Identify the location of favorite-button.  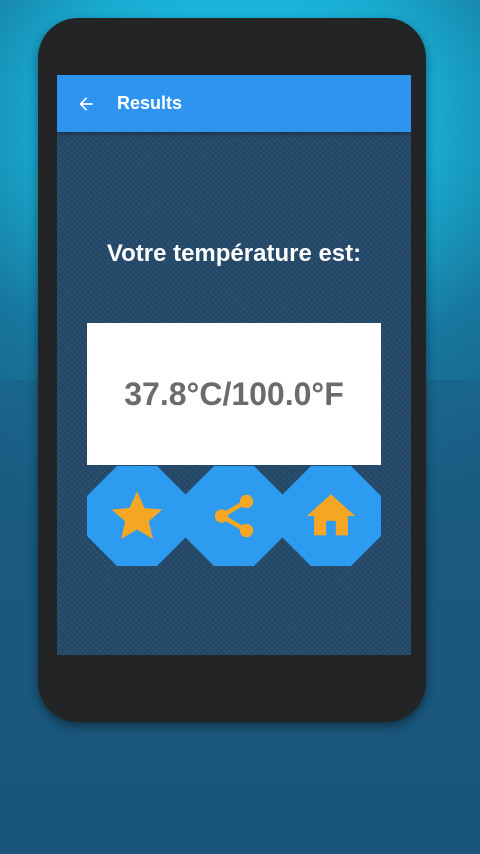
(137, 516).